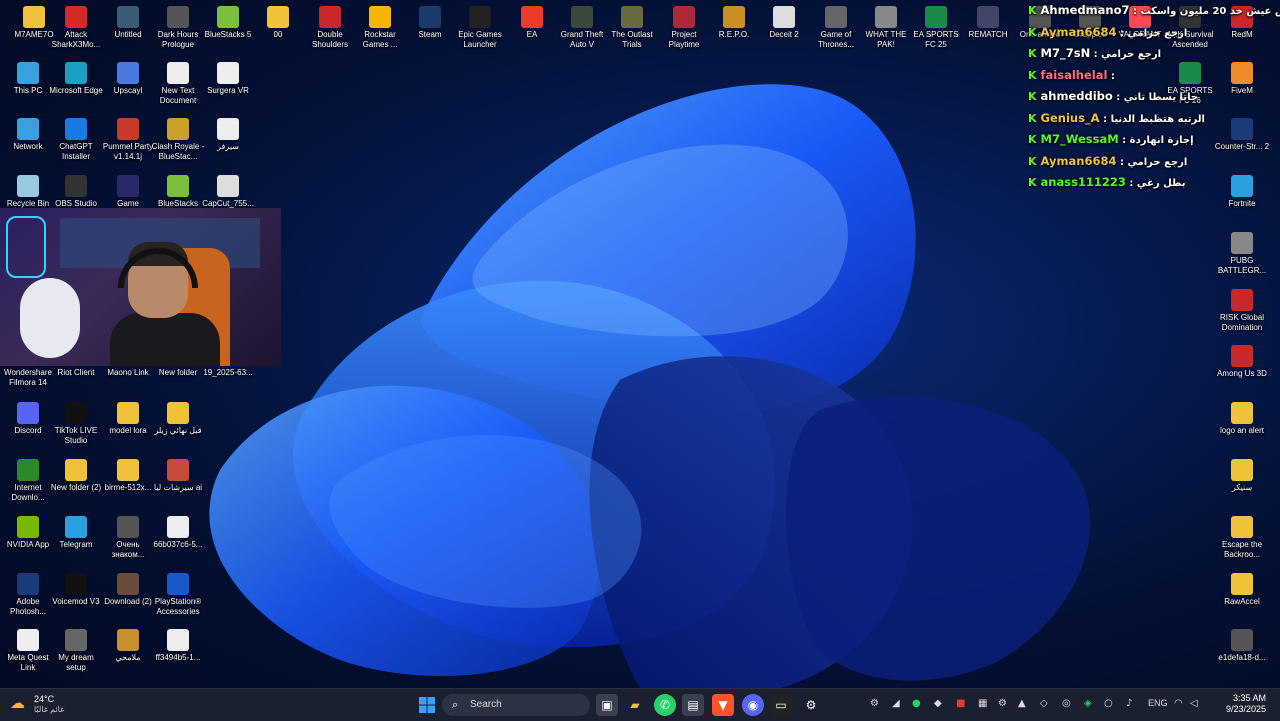 The height and width of the screenshot is (721, 1280). Describe the element at coordinates (1088, 703) in the screenshot. I see `tray-app6-icon: ◈` at that location.